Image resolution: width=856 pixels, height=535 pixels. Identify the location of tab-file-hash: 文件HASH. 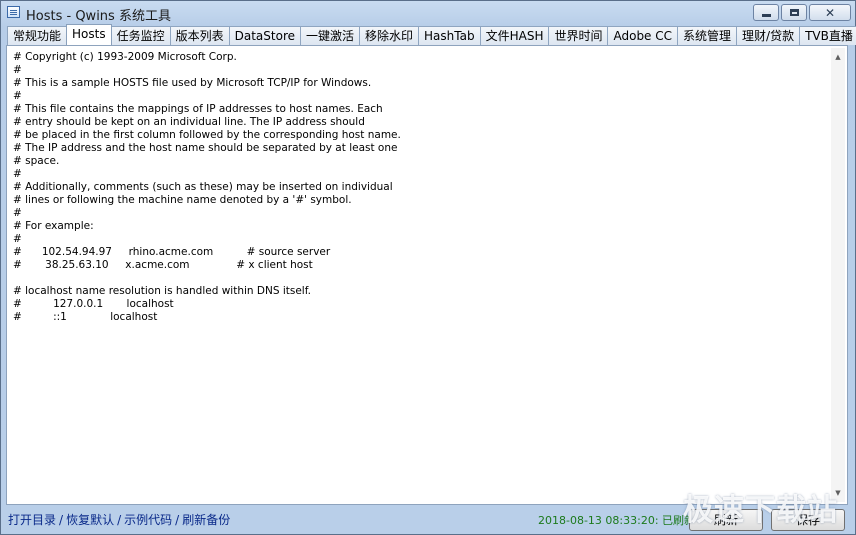
(514, 35).